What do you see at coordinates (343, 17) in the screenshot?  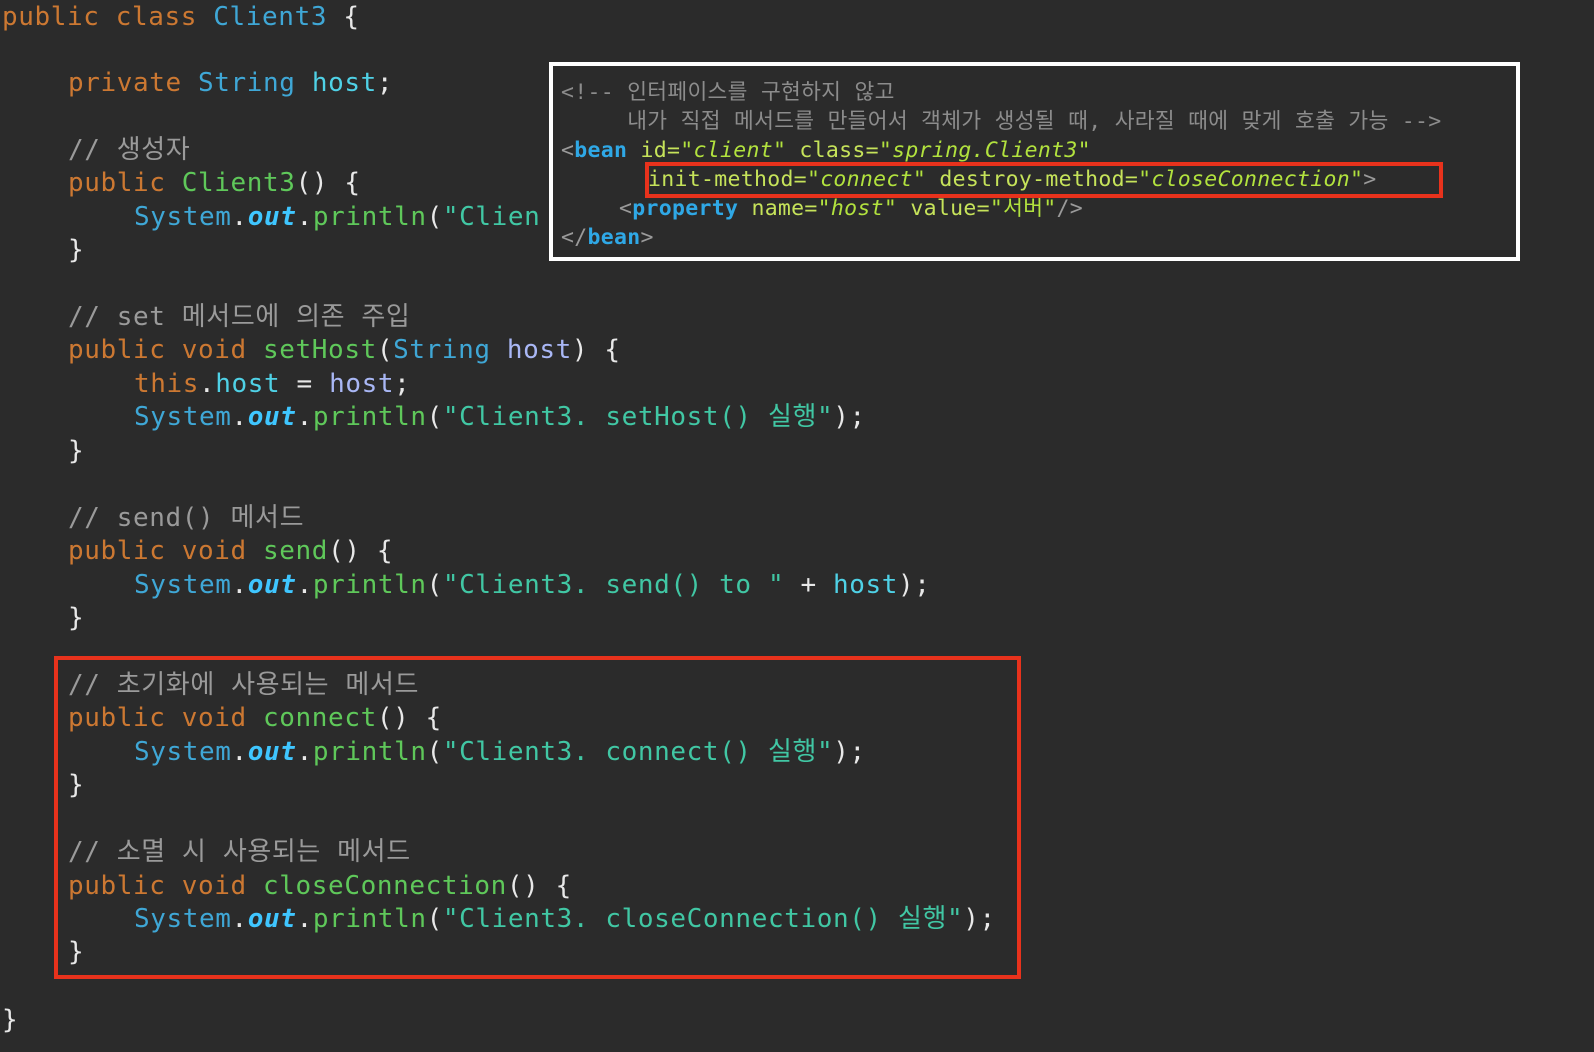 I see `brace: {` at bounding box center [343, 17].